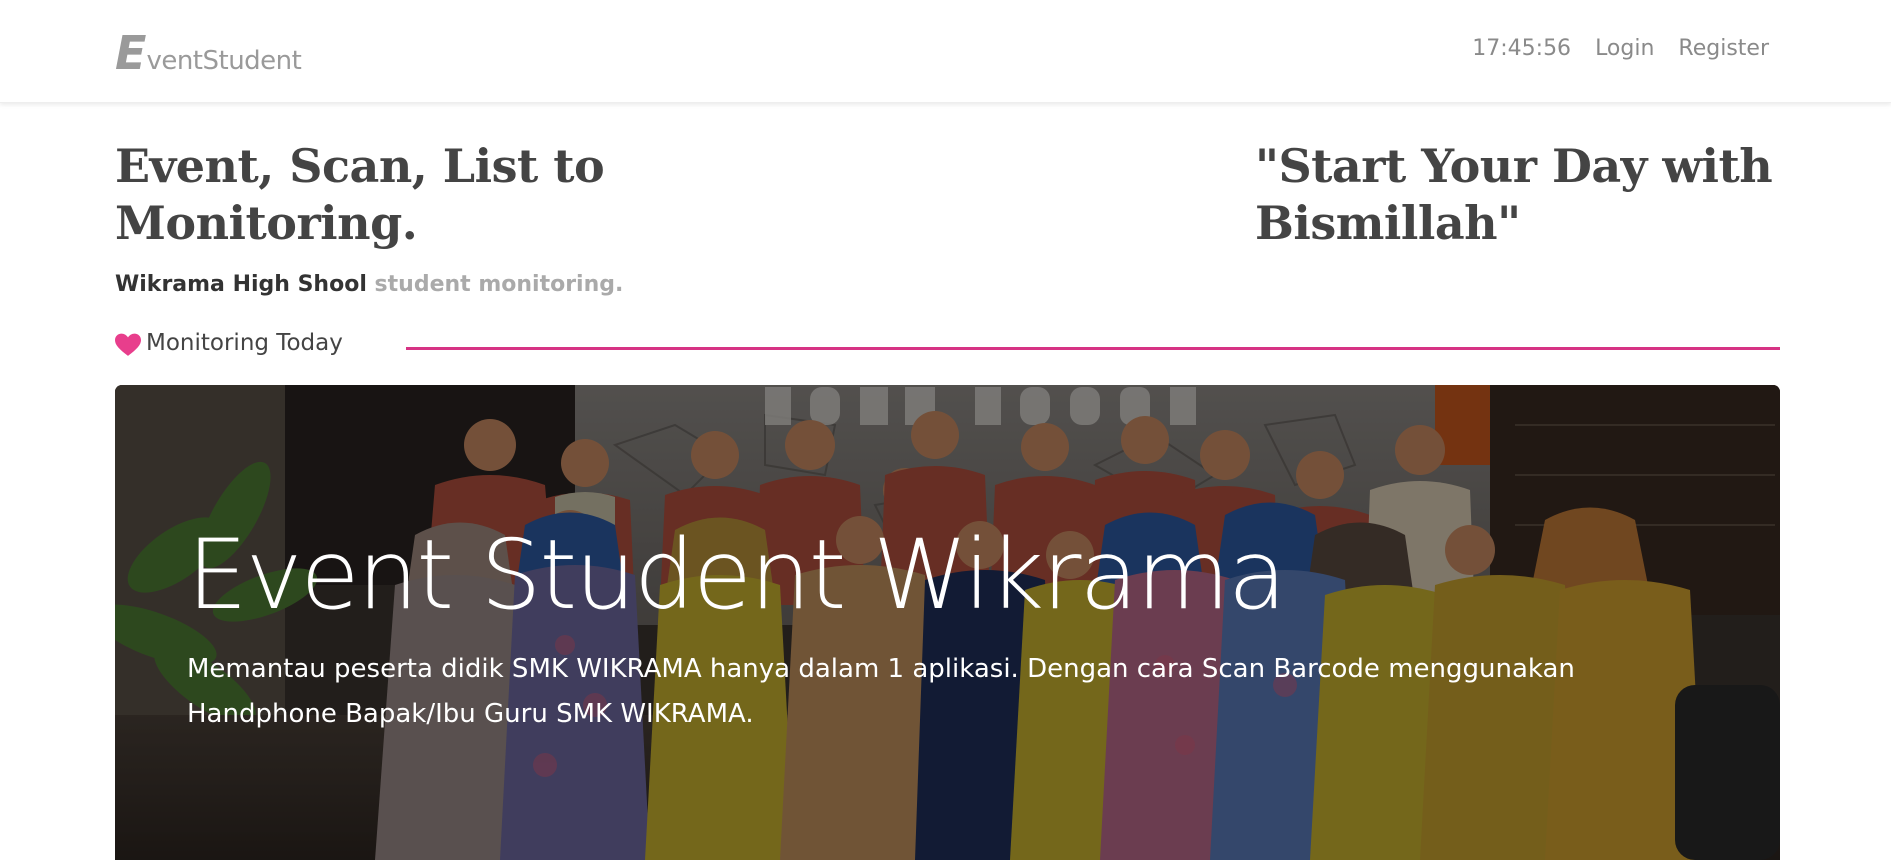 The height and width of the screenshot is (860, 1891). I want to click on banner-title: Event Student Wikrama, so click(737, 575).